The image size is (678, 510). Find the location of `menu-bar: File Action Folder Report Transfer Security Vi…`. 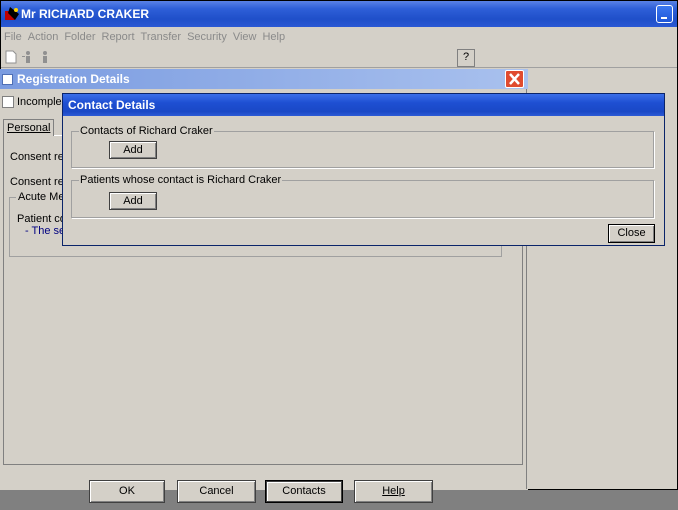

menu-bar: File Action Folder Report Transfer Security Vi… is located at coordinates (339, 37).